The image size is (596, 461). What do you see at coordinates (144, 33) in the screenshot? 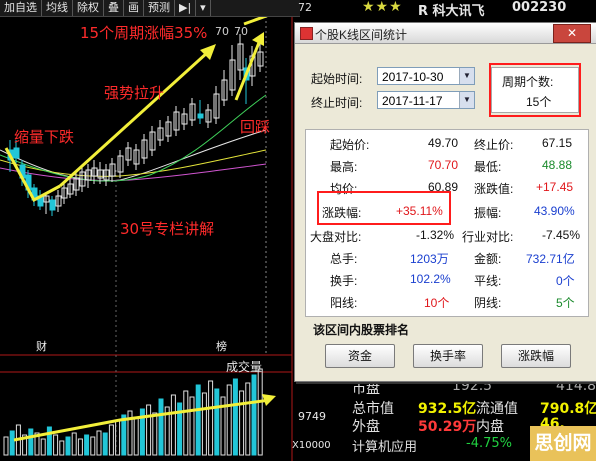
I see `annotation-period-gain: 15个周期涨幅35%` at bounding box center [144, 33].